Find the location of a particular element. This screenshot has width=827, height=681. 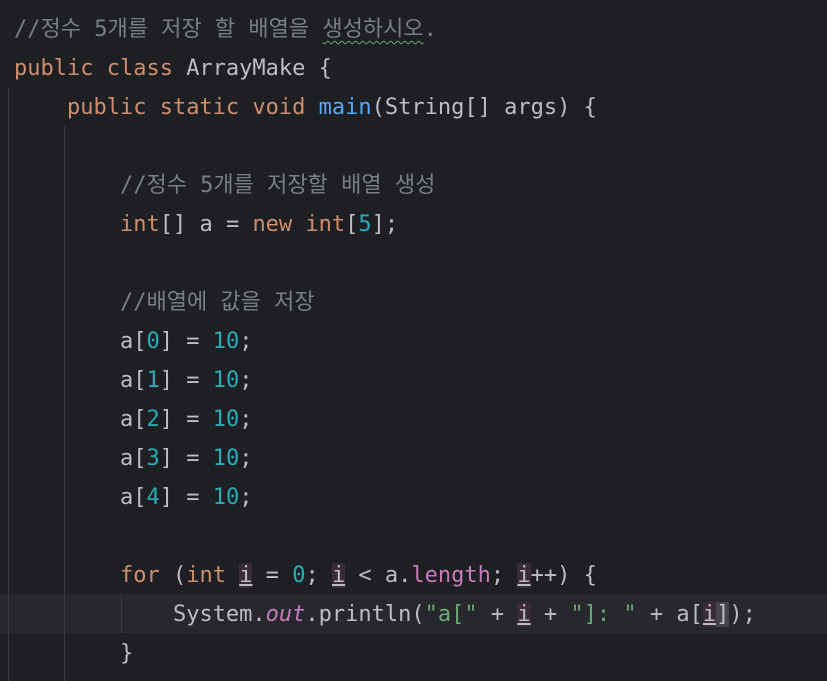

number-token: 3 is located at coordinates (153, 458).